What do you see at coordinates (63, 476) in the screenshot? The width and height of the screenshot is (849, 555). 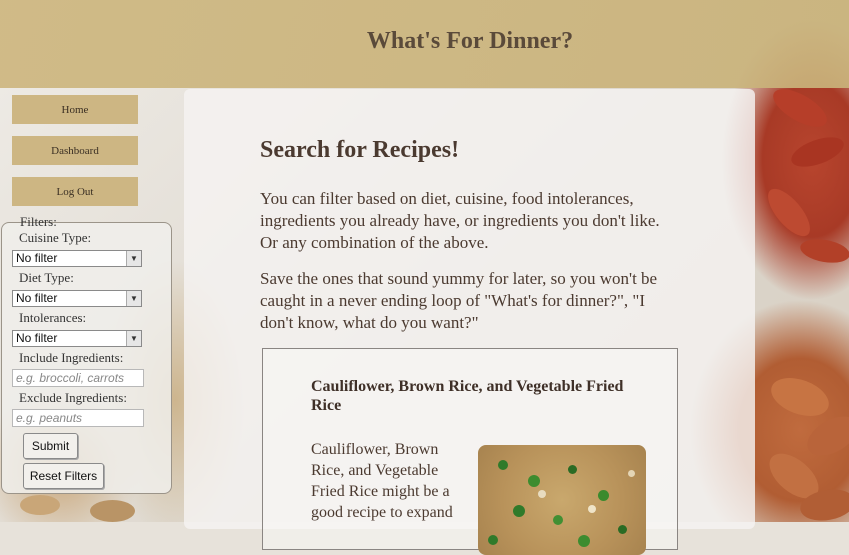 I see `reset-filters-button: Reset Filters` at bounding box center [63, 476].